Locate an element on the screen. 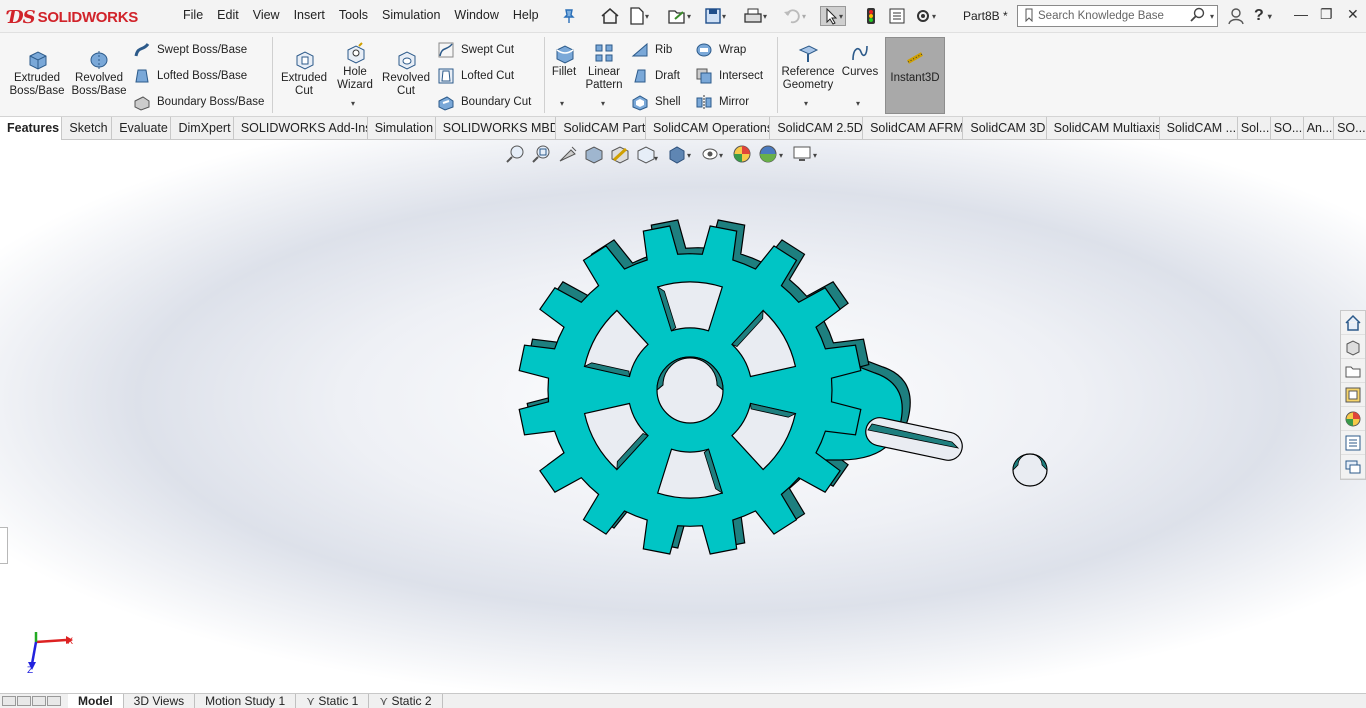 This screenshot has height=708, width=1366. appearances-scenes-icon is located at coordinates (1353, 419).